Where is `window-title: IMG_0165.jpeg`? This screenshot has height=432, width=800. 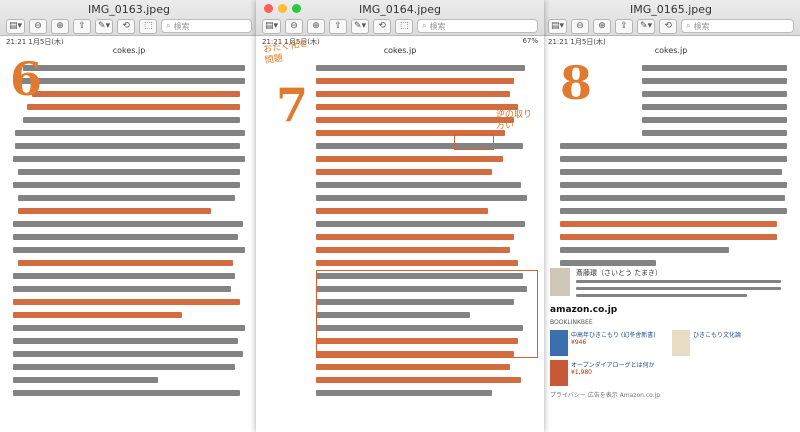 window-title: IMG_0165.jpeg is located at coordinates (671, 9).